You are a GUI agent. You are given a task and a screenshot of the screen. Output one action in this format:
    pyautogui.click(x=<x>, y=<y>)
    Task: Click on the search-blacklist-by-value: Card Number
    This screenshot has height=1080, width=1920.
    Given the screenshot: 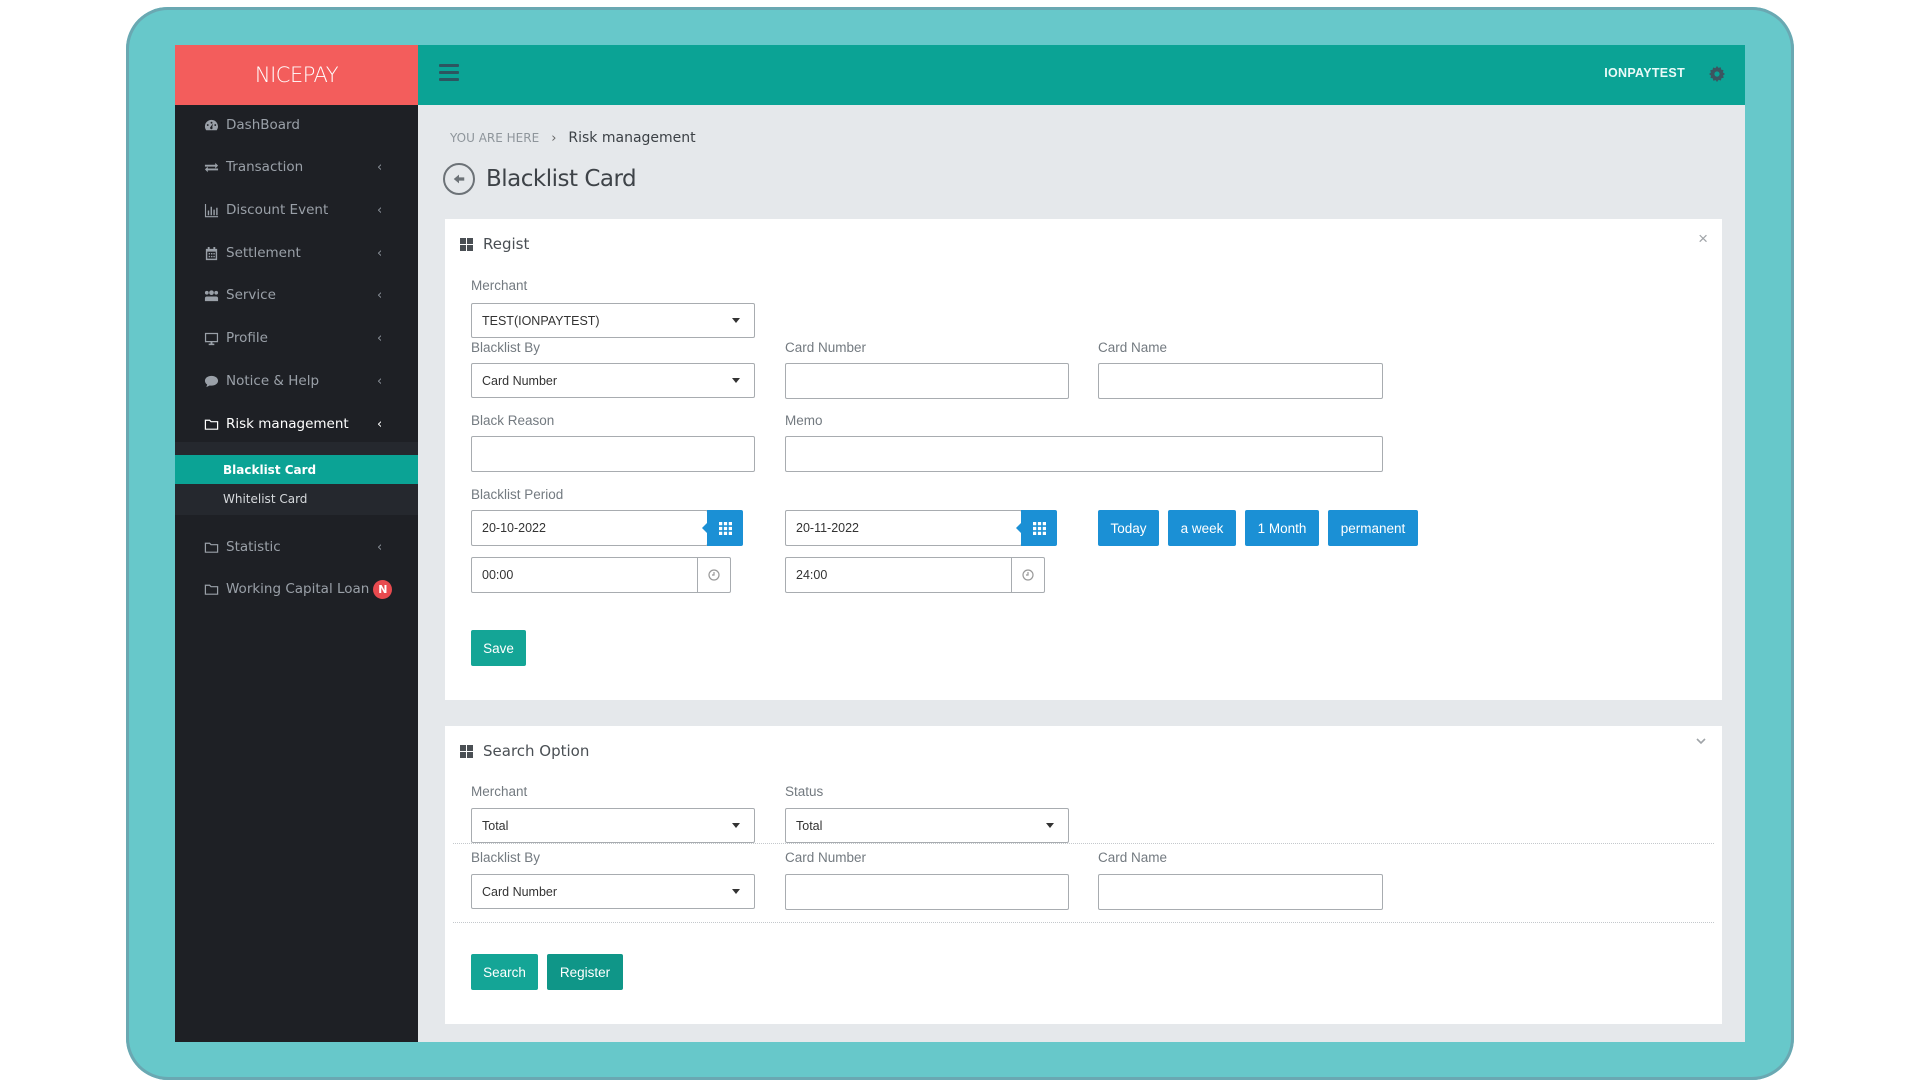 What is the action you would take?
    pyautogui.click(x=520, y=891)
    